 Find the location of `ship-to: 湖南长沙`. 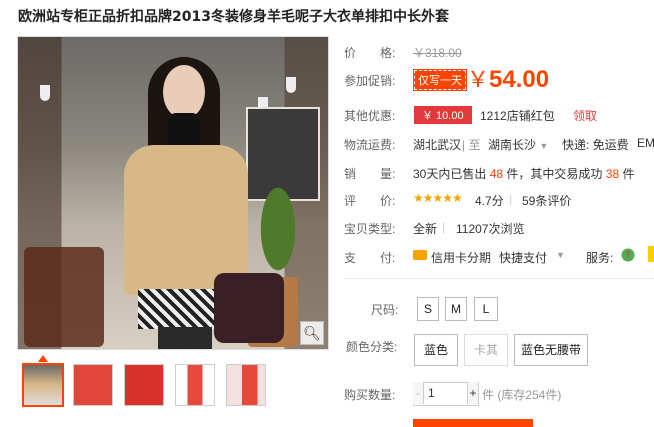

ship-to: 湖南长沙 is located at coordinates (512, 145).